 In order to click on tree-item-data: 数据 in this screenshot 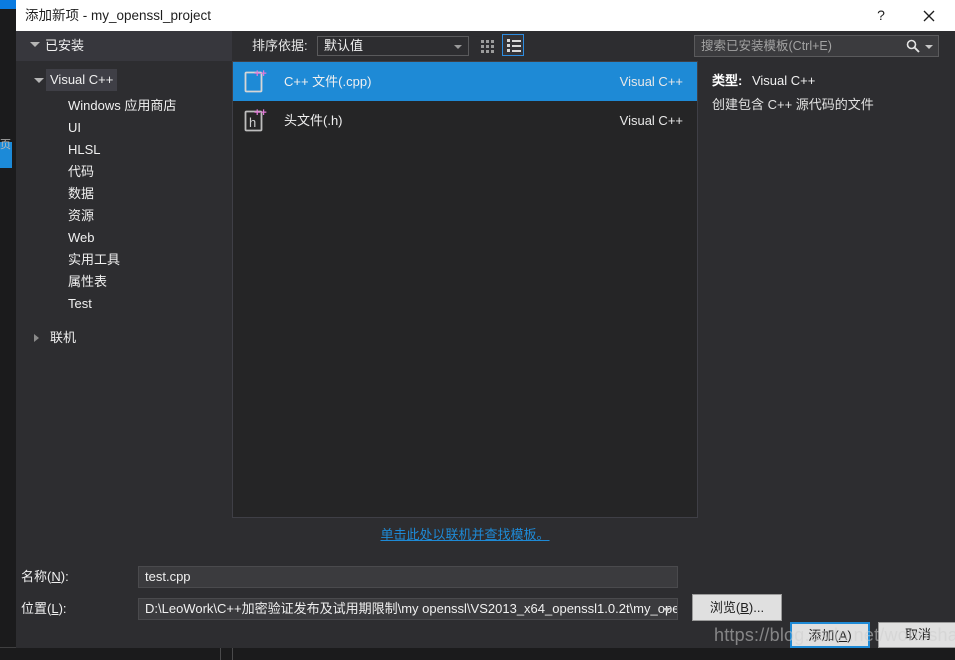, I will do `click(124, 194)`.